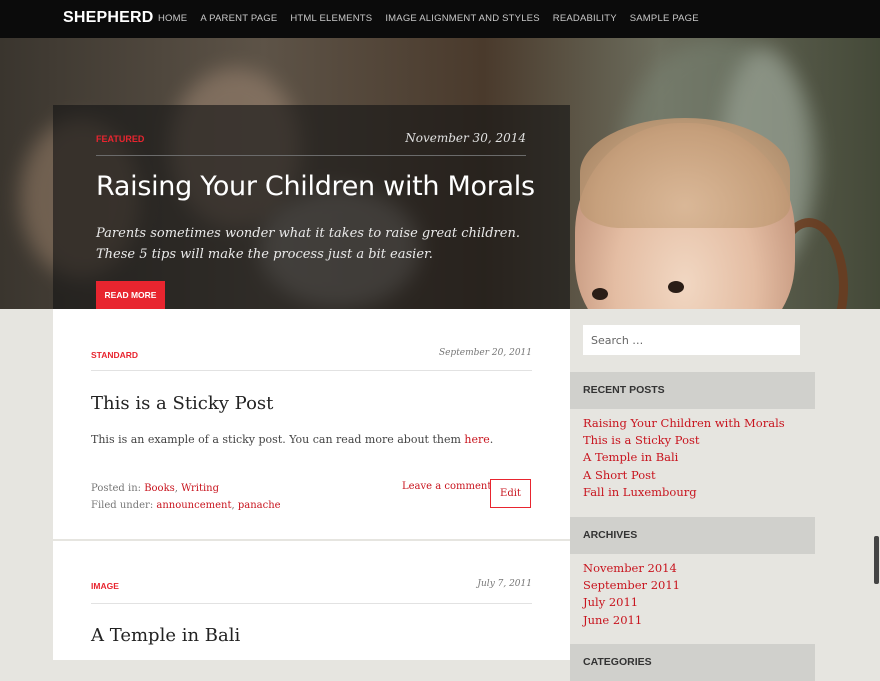 The image size is (880, 681). Describe the element at coordinates (259, 505) in the screenshot. I see `tag-link: panache` at that location.